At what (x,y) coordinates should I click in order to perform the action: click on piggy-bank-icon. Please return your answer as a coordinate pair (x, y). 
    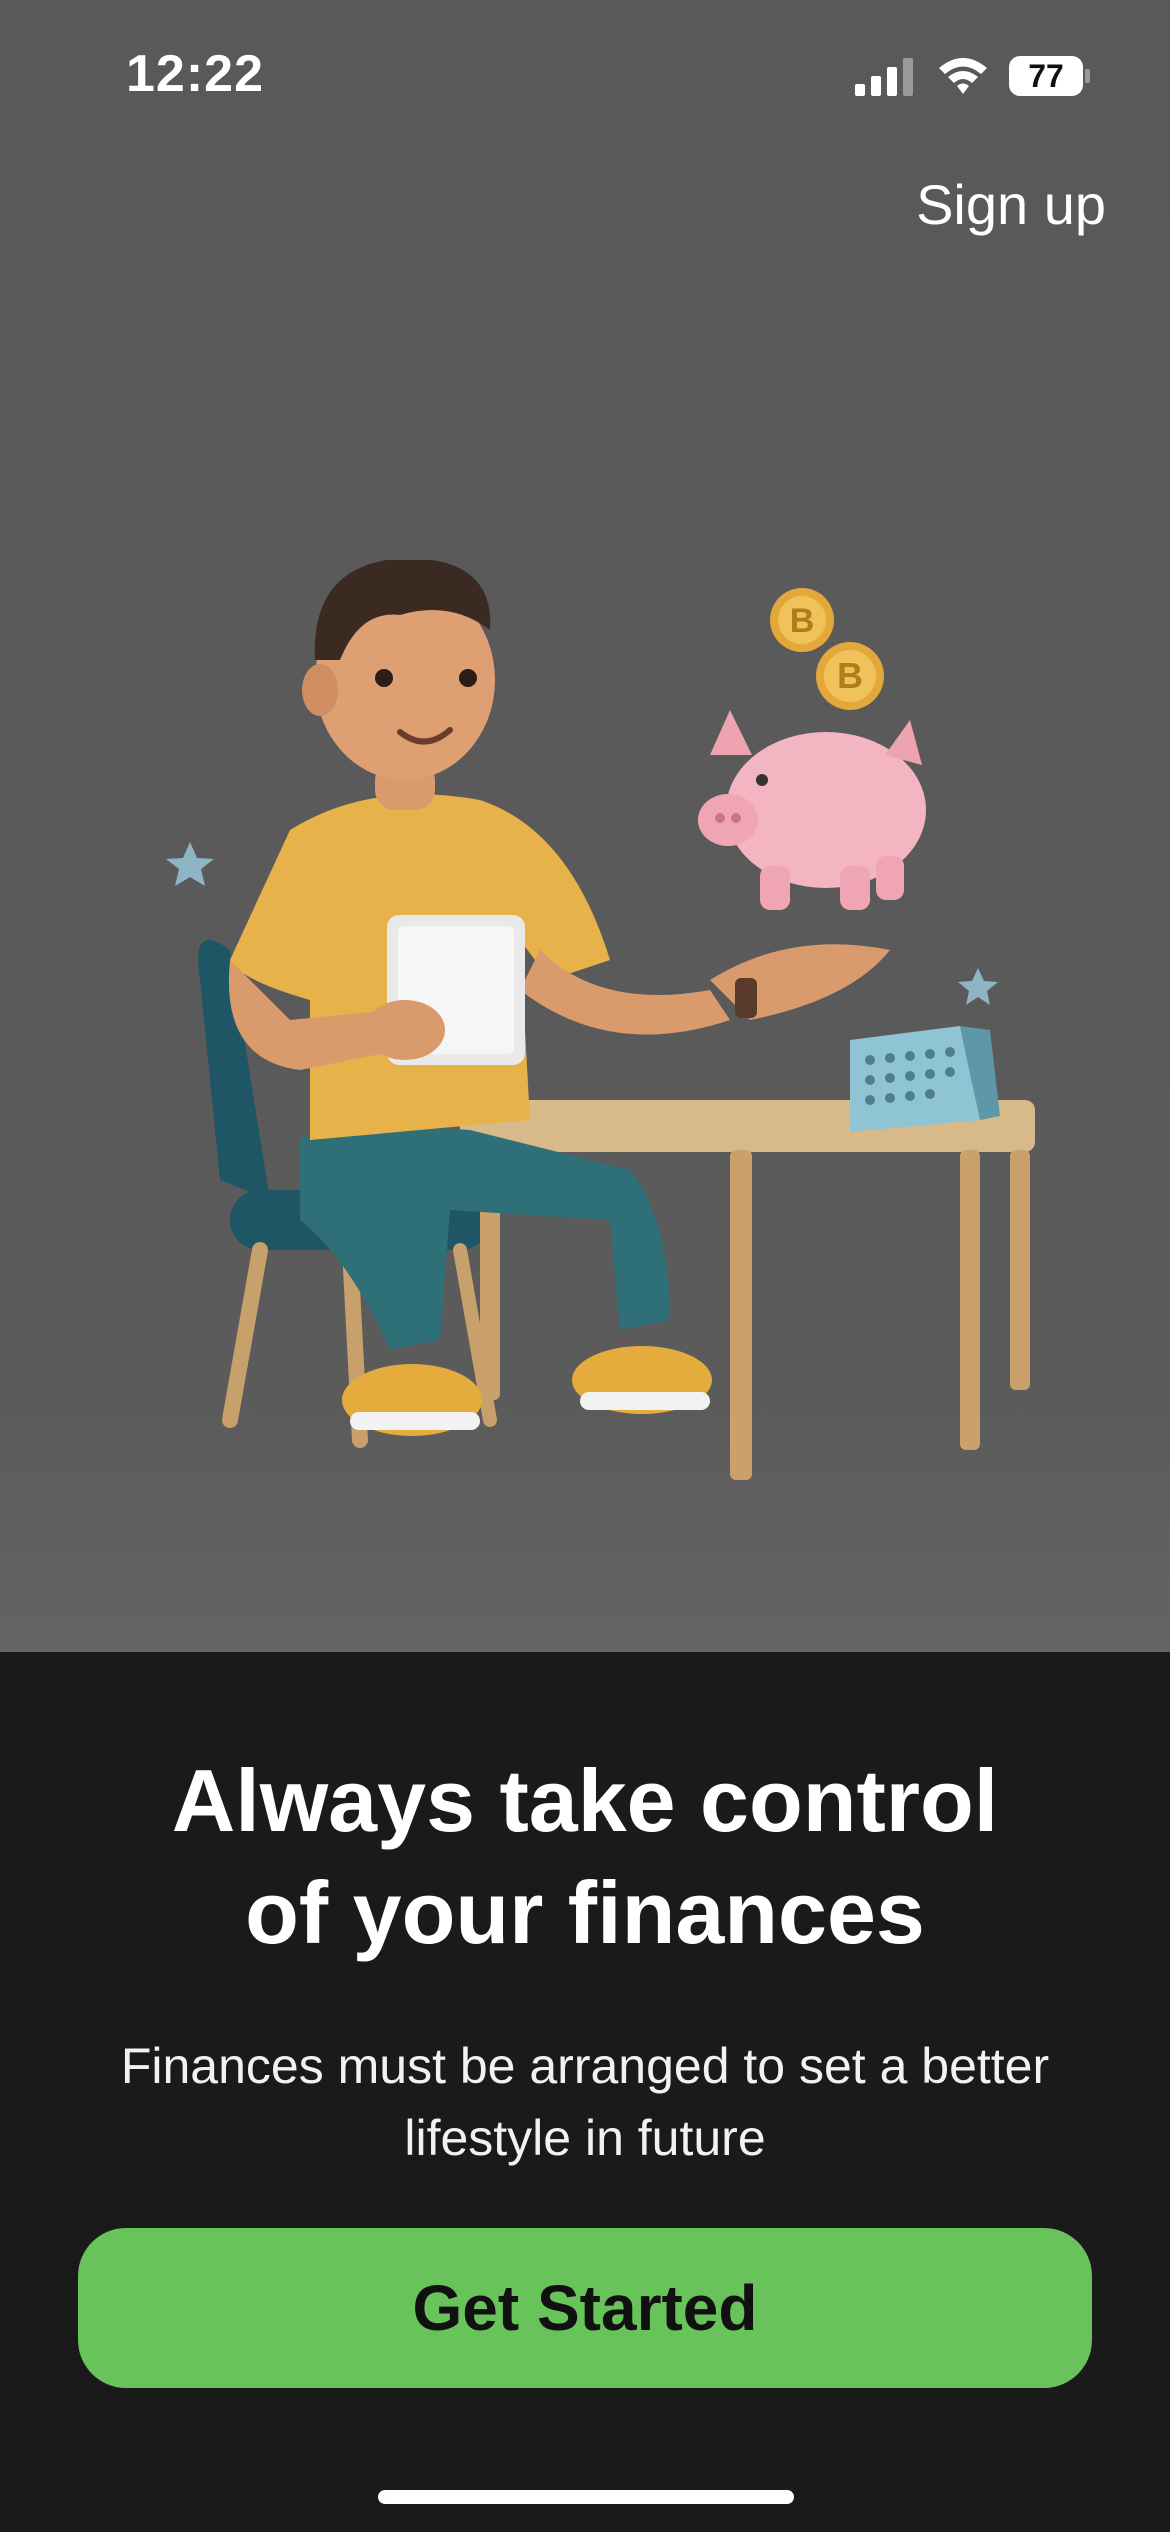
    Looking at the image, I should click on (812, 810).